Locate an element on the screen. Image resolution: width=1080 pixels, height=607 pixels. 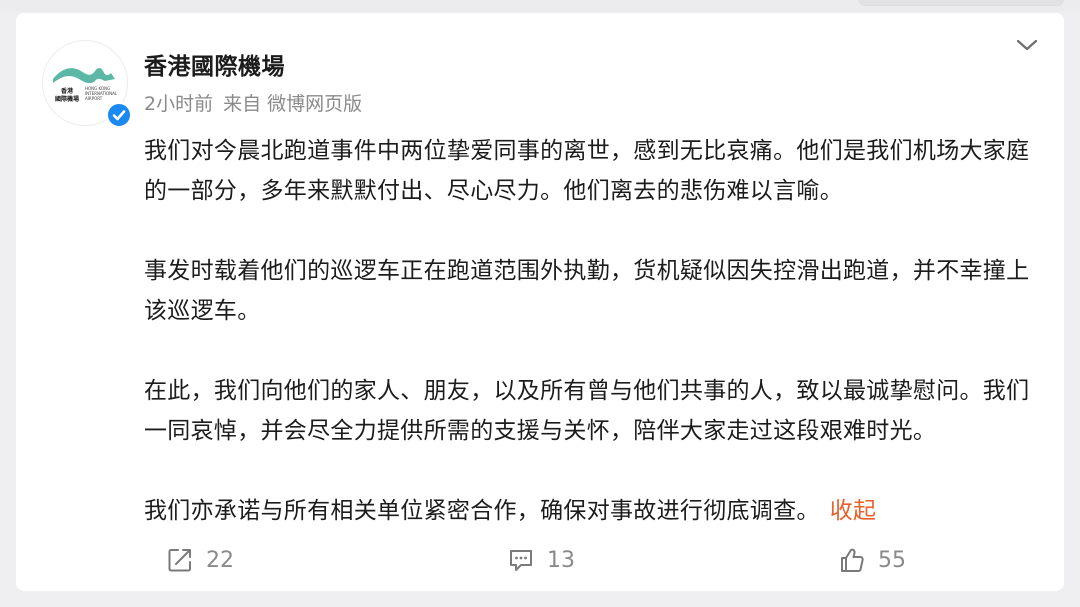
top-search-pill is located at coordinates (961, 3).